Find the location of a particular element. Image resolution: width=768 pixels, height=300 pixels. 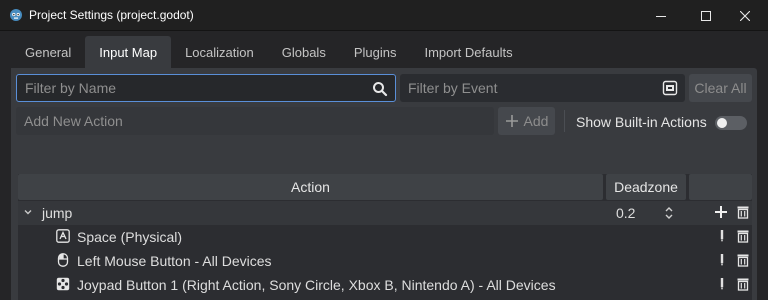

delete-action-icon is located at coordinates (743, 212).